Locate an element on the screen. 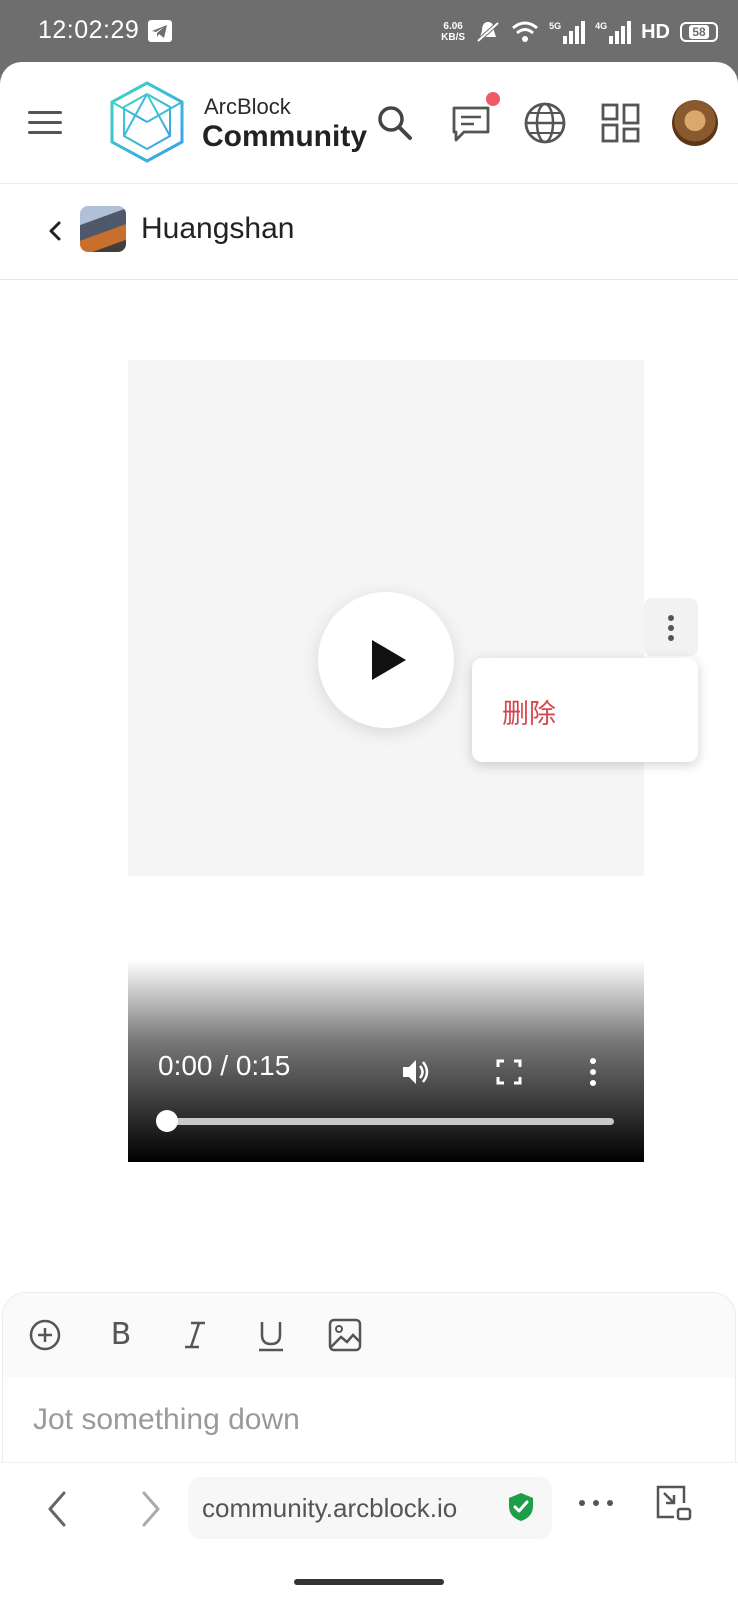 Image resolution: width=738 pixels, height=1600 pixels. battery-icon: 58 is located at coordinates (699, 32).